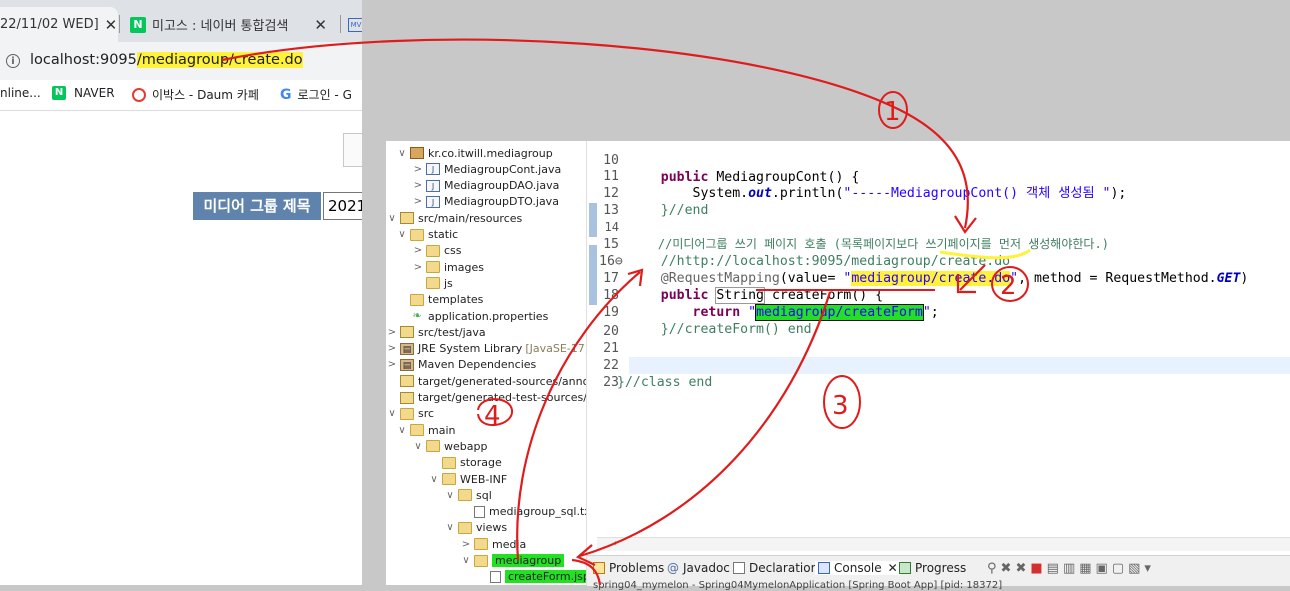 The height and width of the screenshot is (591, 1290). Describe the element at coordinates (905, 568) in the screenshot. I see `progress-icon` at that location.